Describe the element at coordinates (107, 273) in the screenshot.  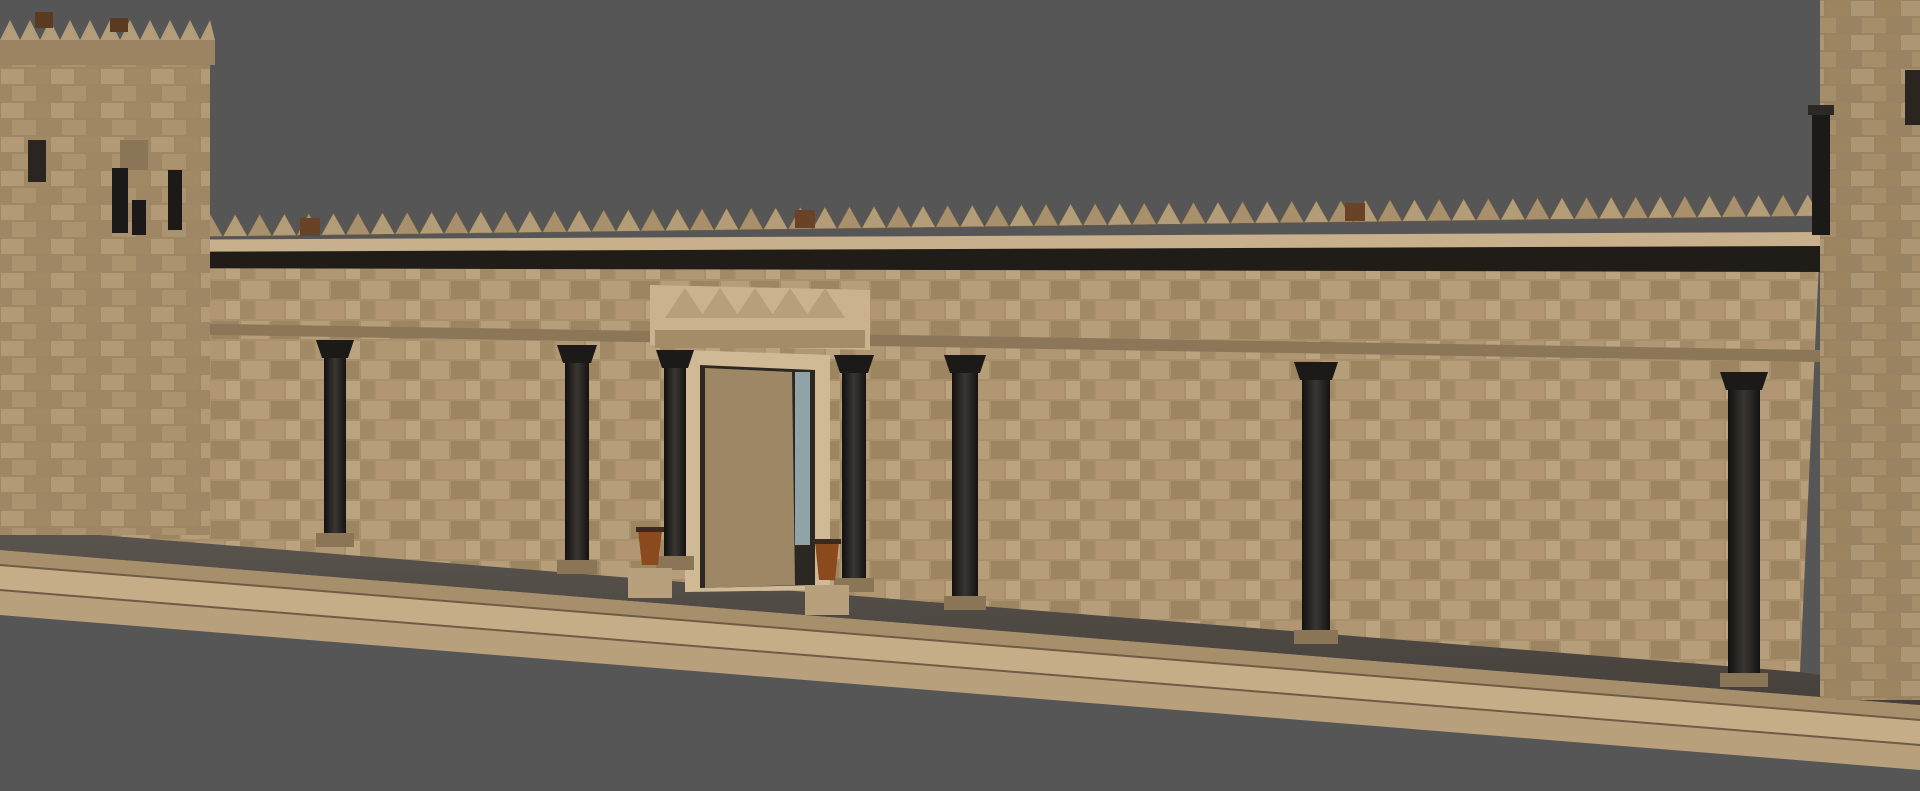
I see `left-tower` at that location.